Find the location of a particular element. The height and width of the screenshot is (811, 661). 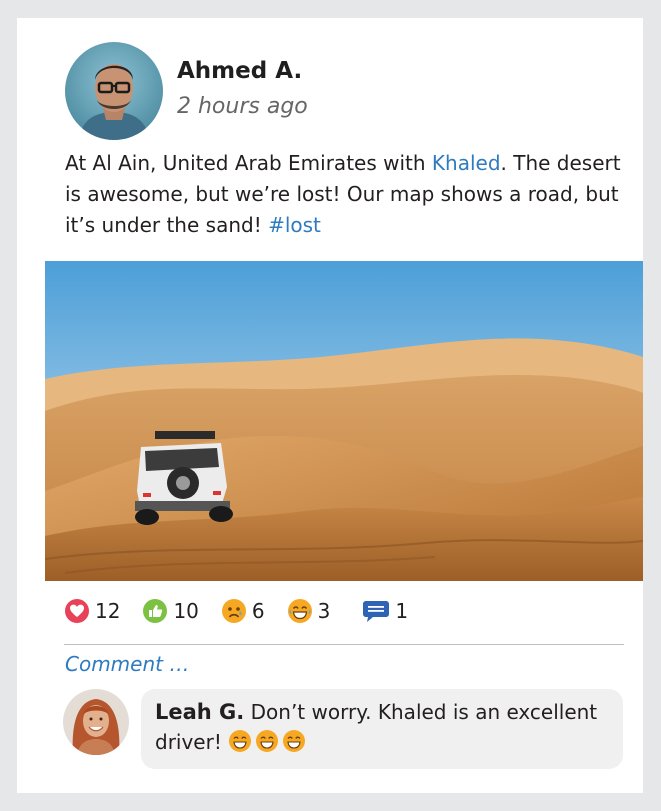

comment-icon is located at coordinates (376, 611).